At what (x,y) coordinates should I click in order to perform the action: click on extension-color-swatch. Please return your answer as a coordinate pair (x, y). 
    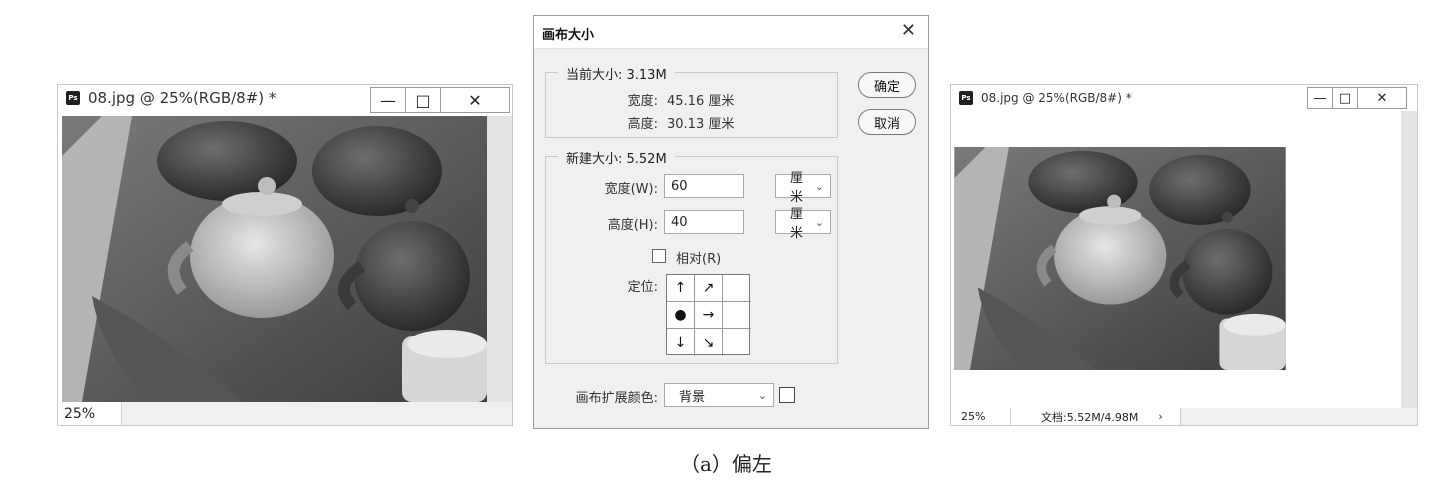
    Looking at the image, I should click on (787, 395).